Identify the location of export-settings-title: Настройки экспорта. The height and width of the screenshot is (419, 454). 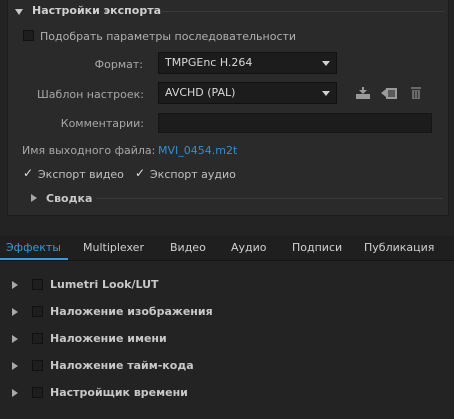
(96, 10).